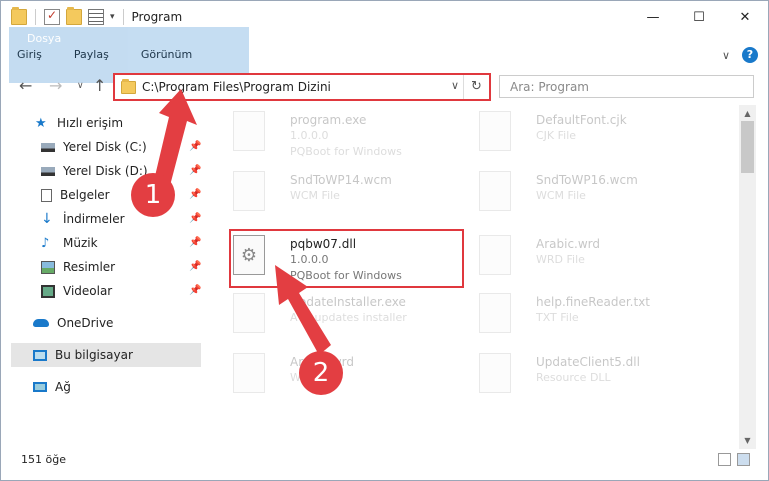 This screenshot has height=481, width=769. I want to click on sidebar-item-label: Hızlı erişim, so click(90, 123).